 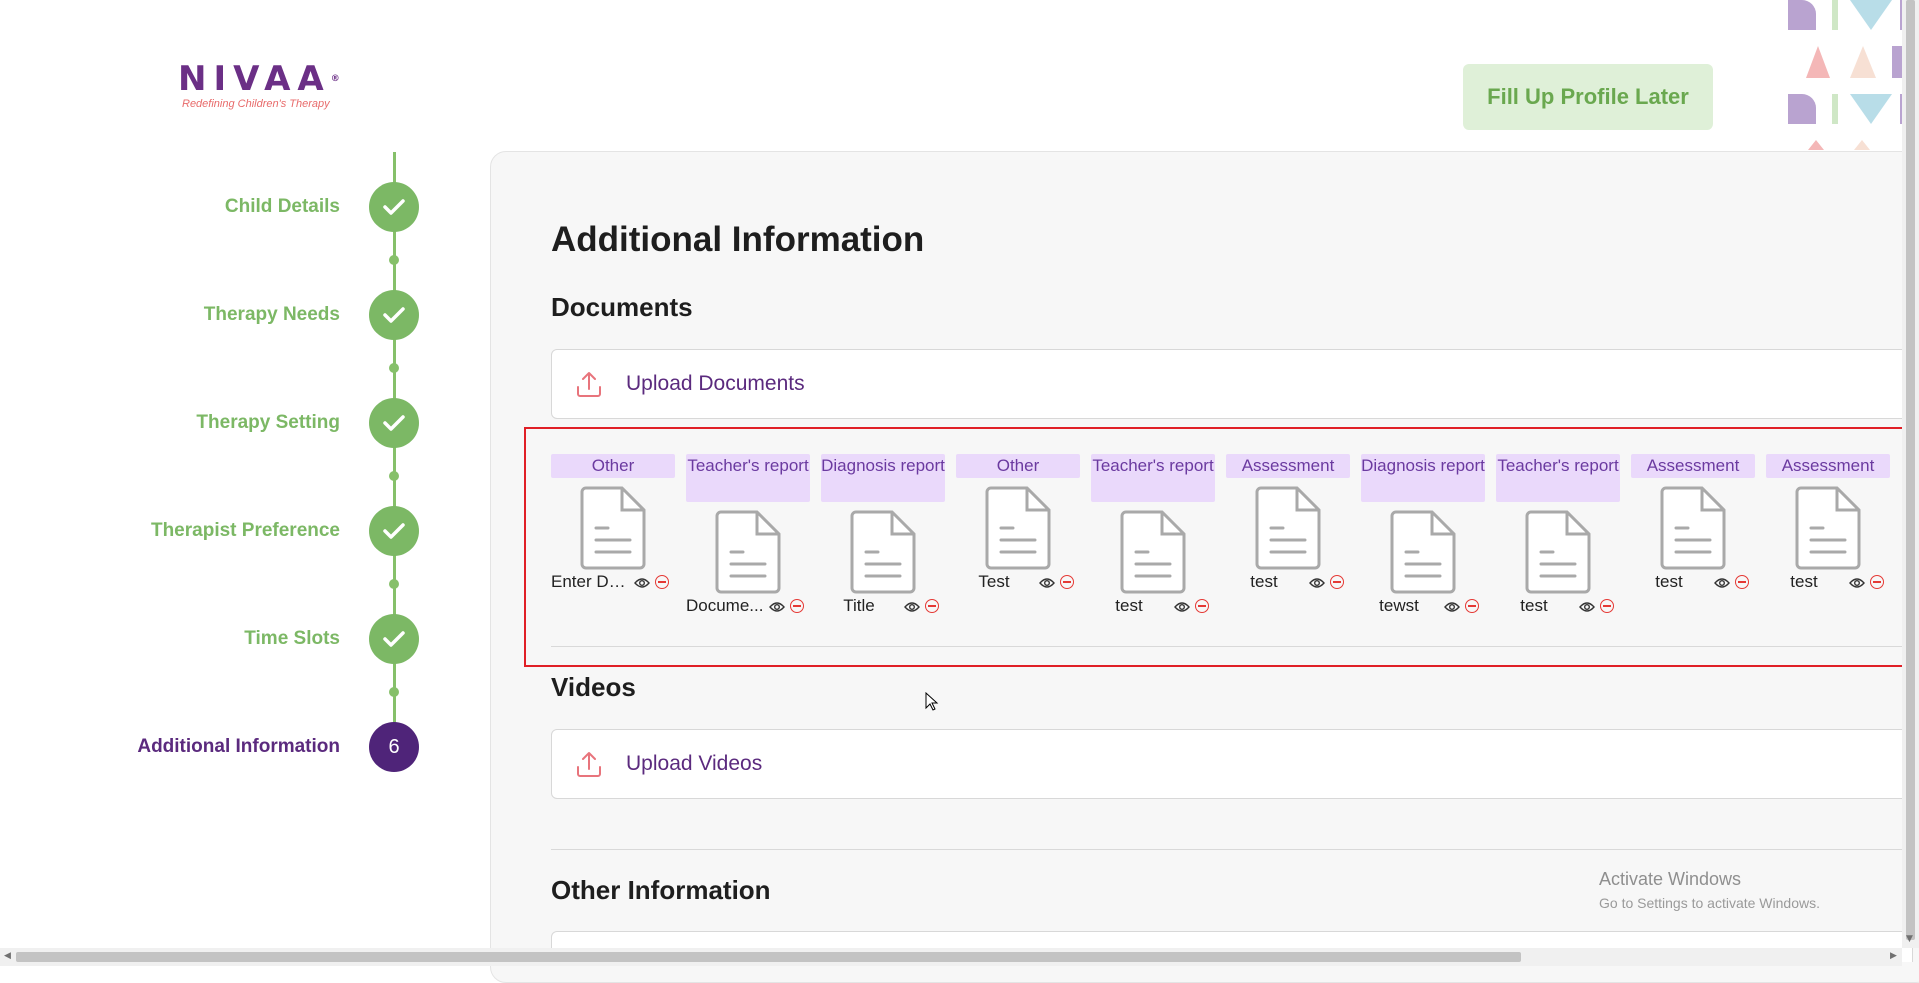 I want to click on upload-videos-button: Upload Videos, so click(x=1232, y=764).